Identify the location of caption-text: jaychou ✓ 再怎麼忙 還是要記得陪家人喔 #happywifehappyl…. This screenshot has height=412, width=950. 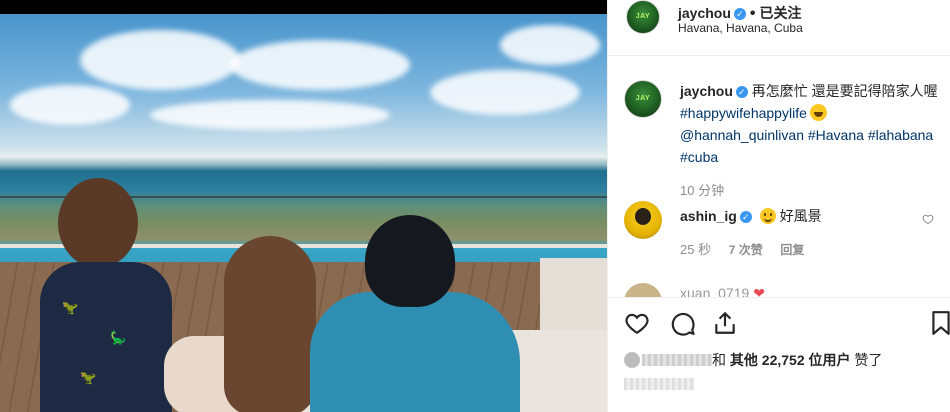
(811, 141).